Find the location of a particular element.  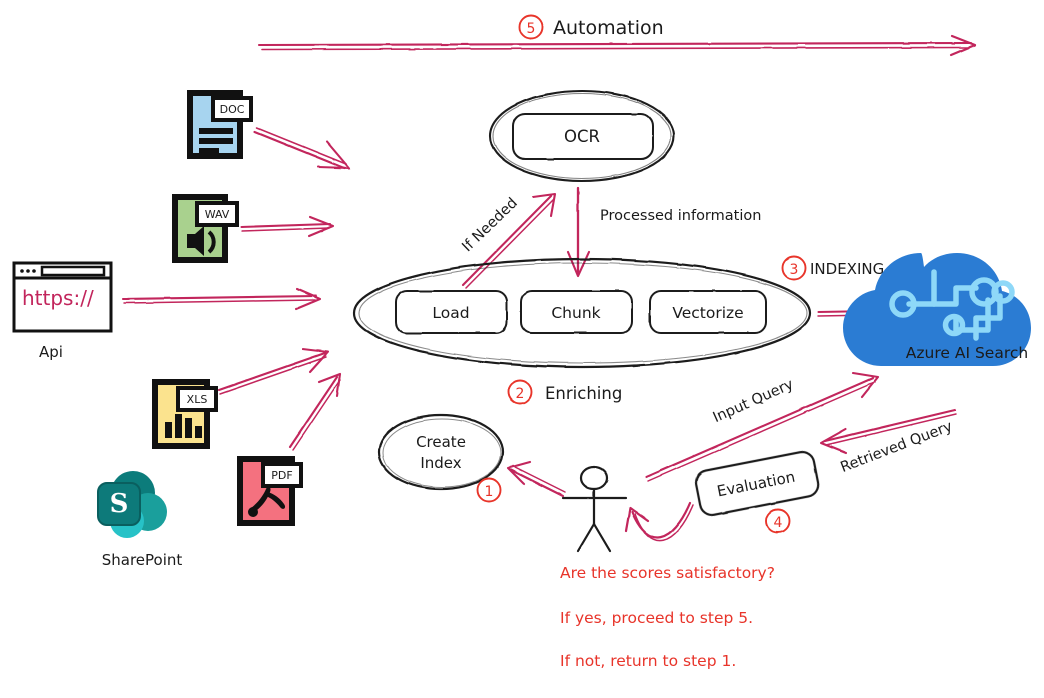

note-line-1: Are the scores satisfactory? is located at coordinates (667, 573).